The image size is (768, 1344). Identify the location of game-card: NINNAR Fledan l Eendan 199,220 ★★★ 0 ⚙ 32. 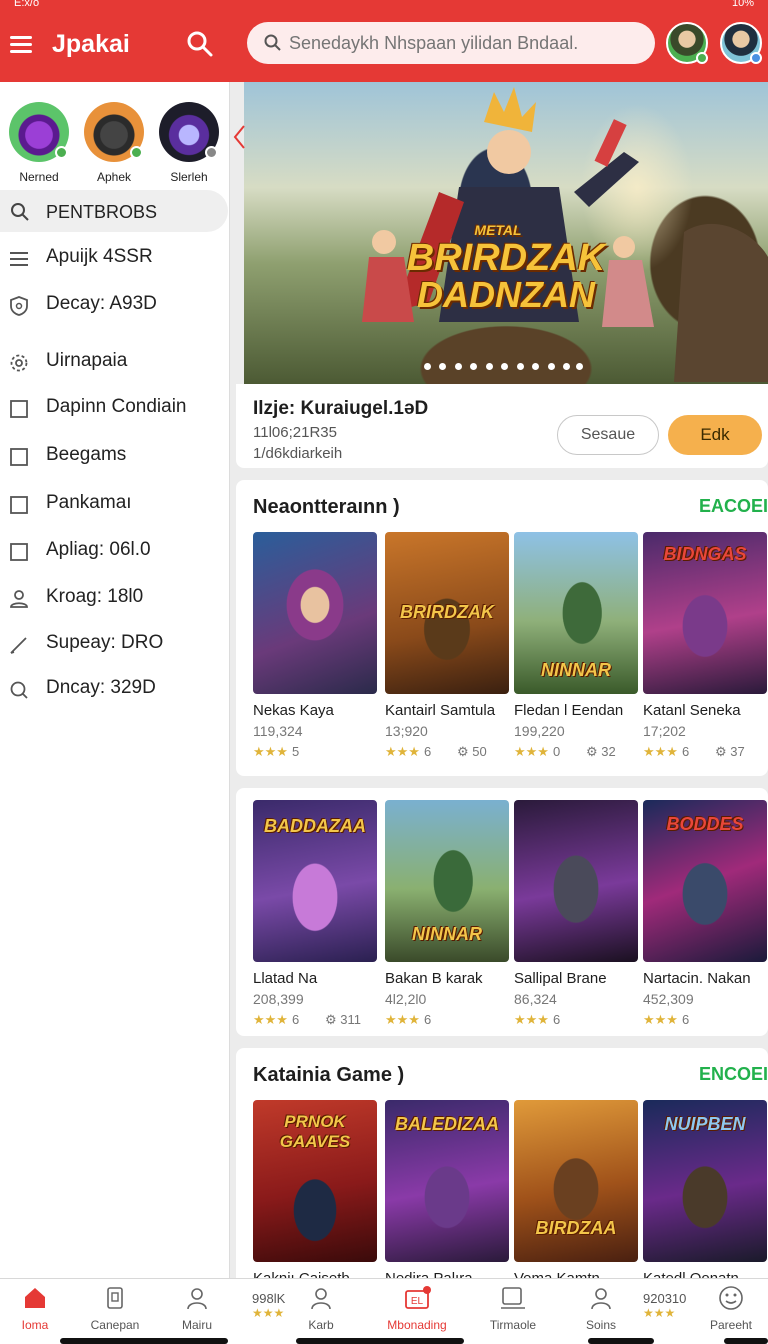
(576, 646).